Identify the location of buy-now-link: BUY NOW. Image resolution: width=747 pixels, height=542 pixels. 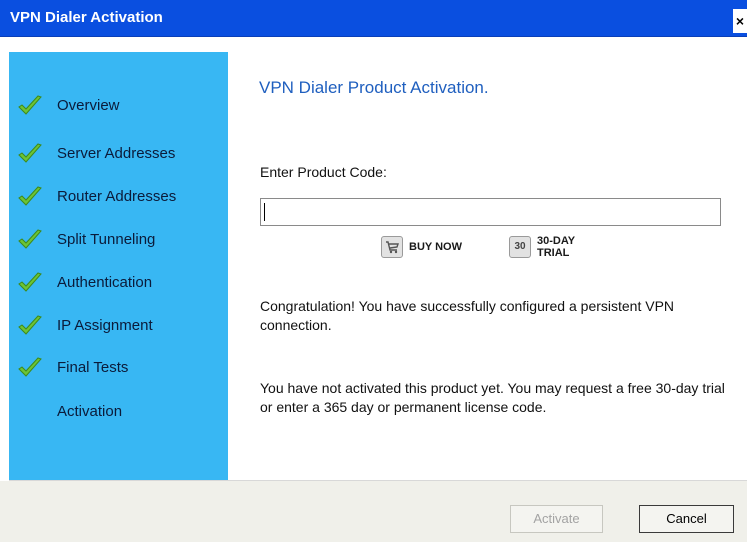
(421, 247).